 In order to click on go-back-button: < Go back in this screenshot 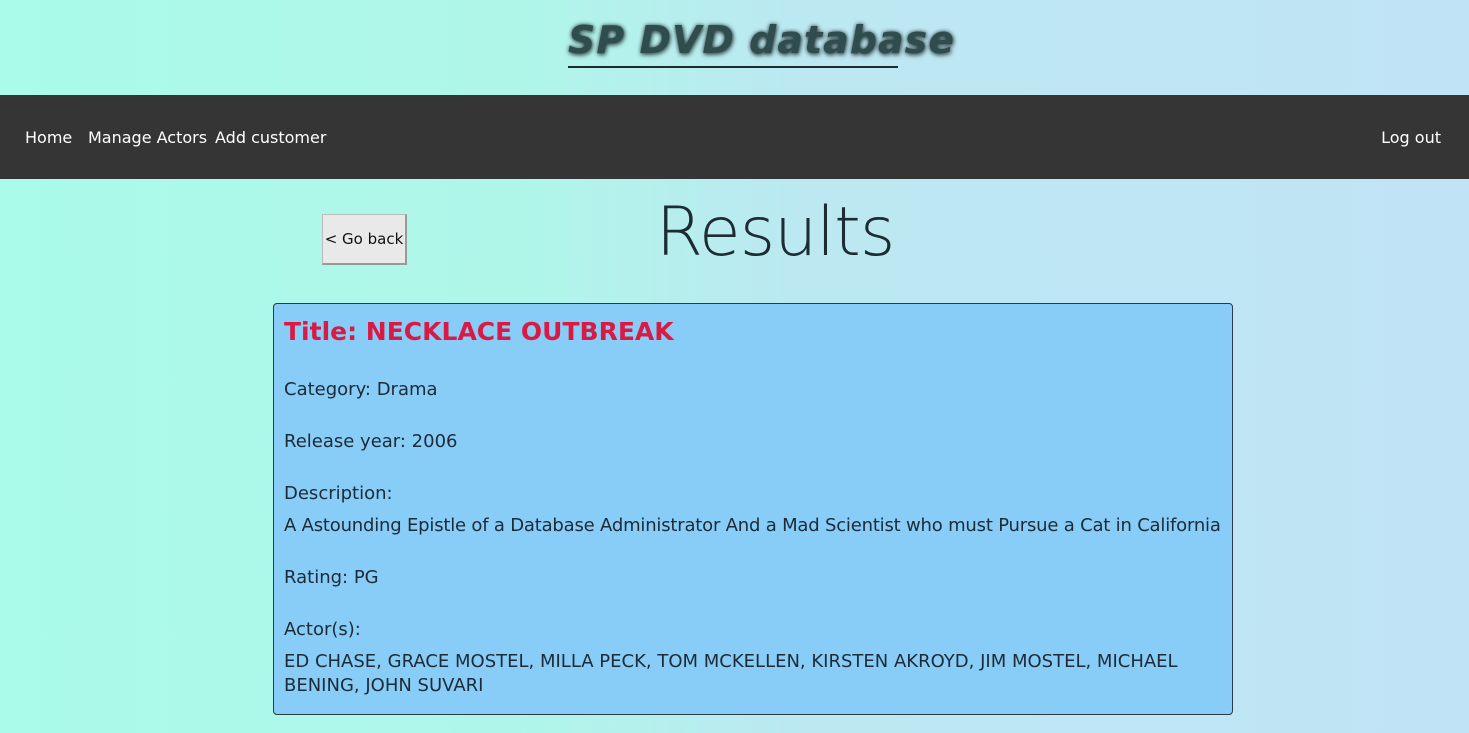, I will do `click(364, 239)`.